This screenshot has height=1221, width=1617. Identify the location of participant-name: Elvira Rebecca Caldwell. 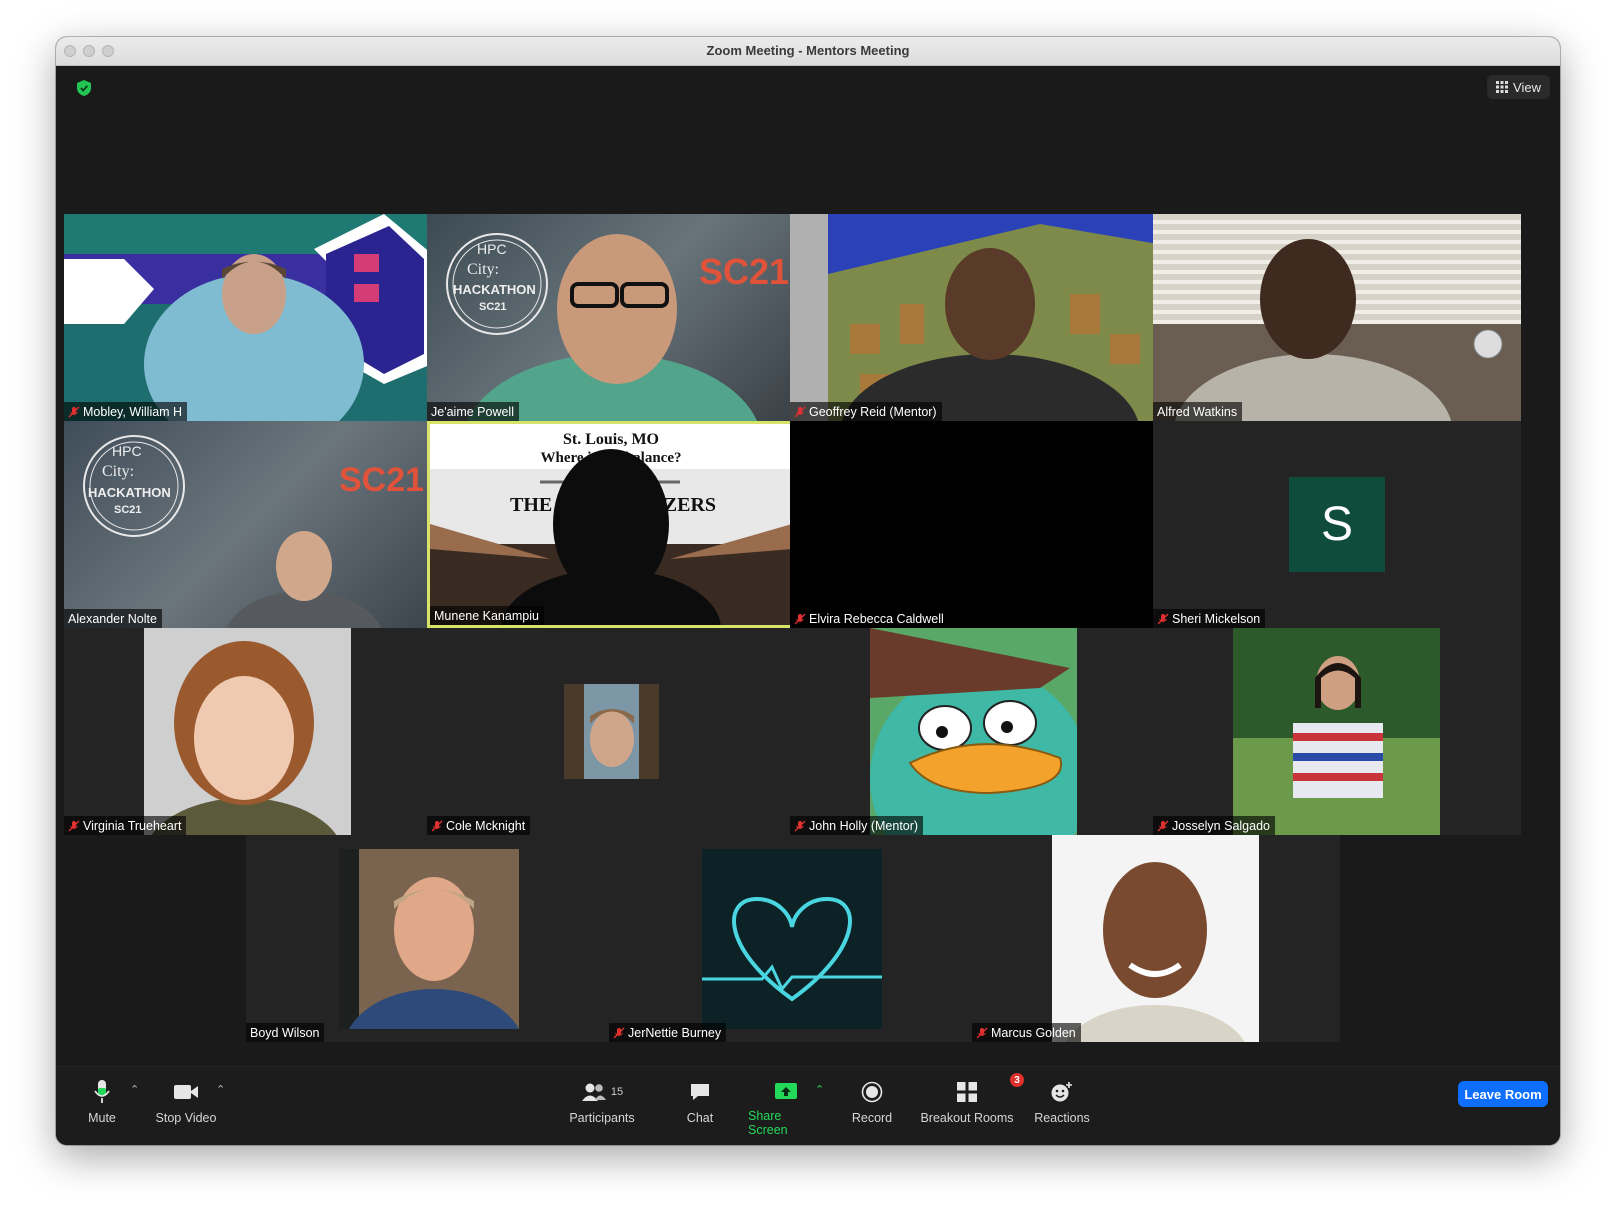
(876, 618).